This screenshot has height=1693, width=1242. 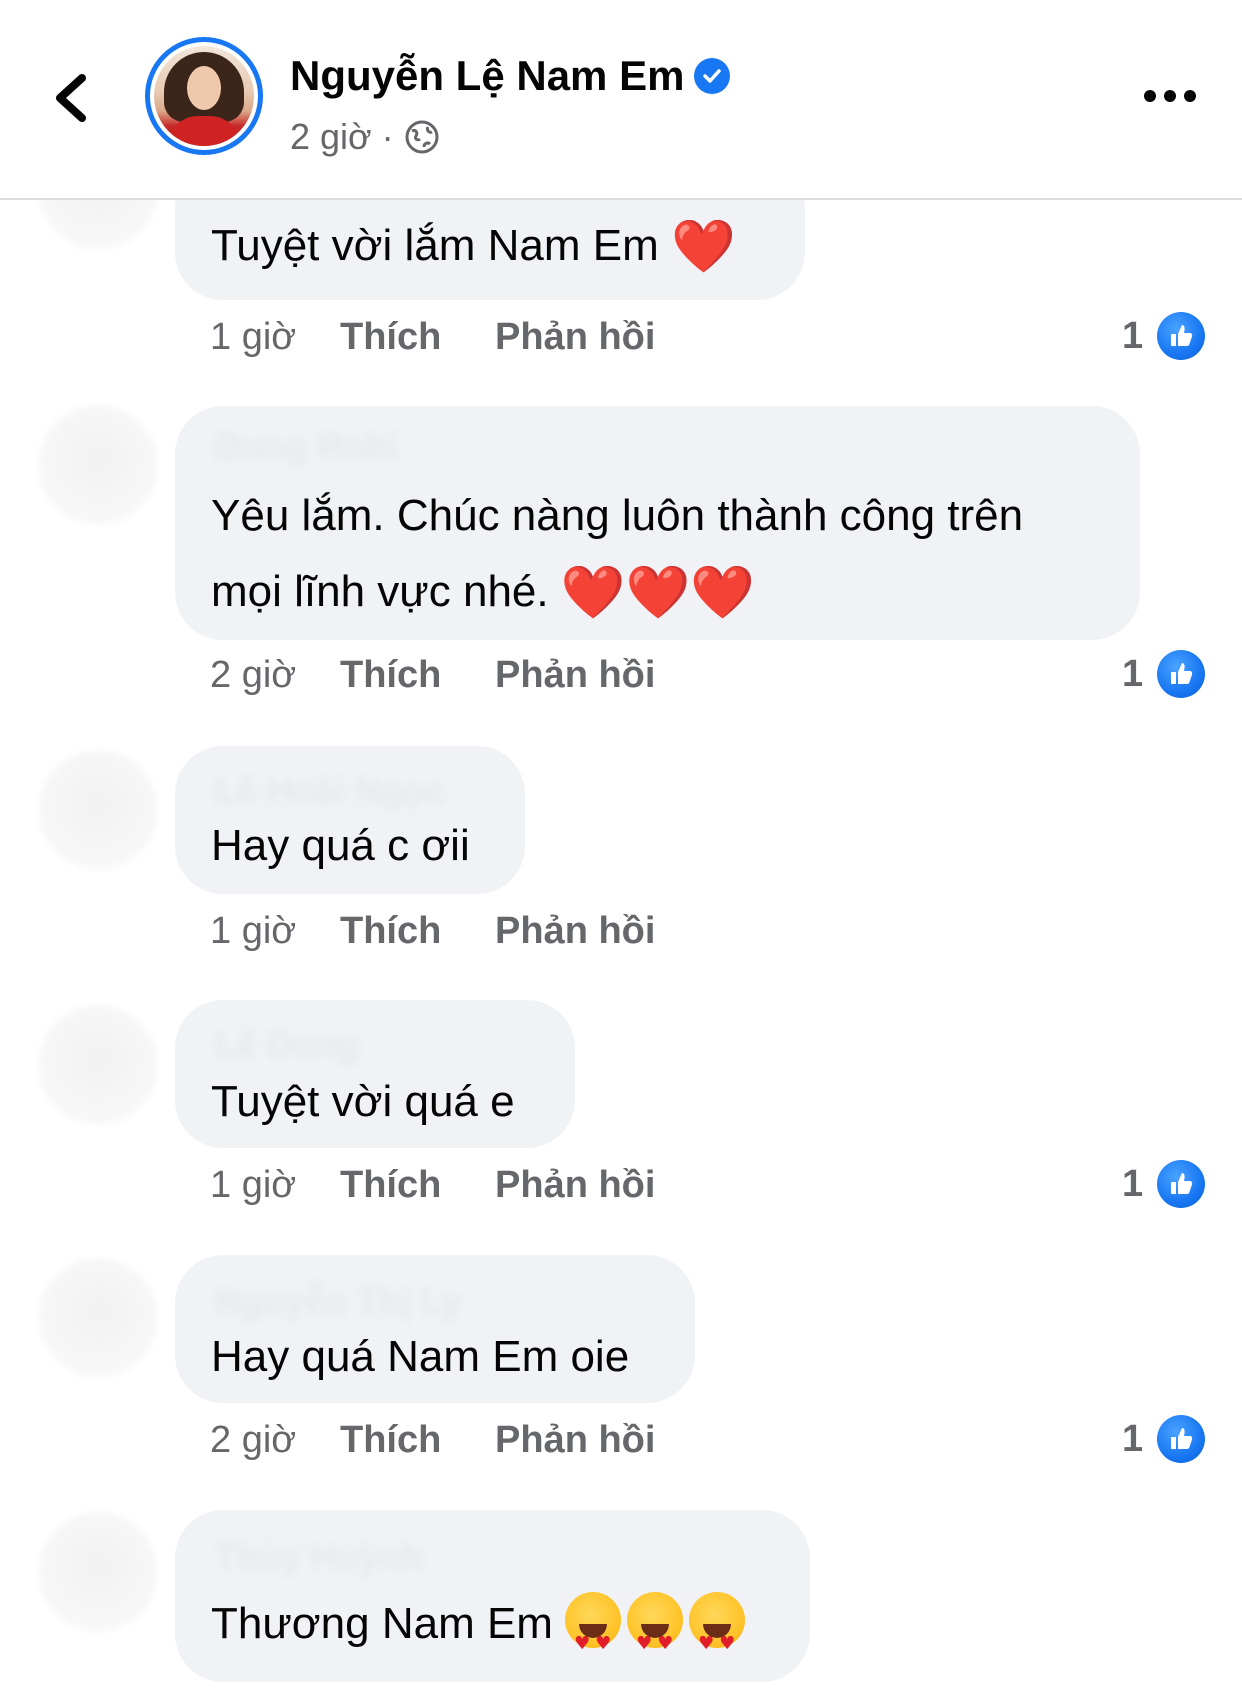 What do you see at coordinates (306, 447) in the screenshot?
I see `comment-author: Dung Rubi` at bounding box center [306, 447].